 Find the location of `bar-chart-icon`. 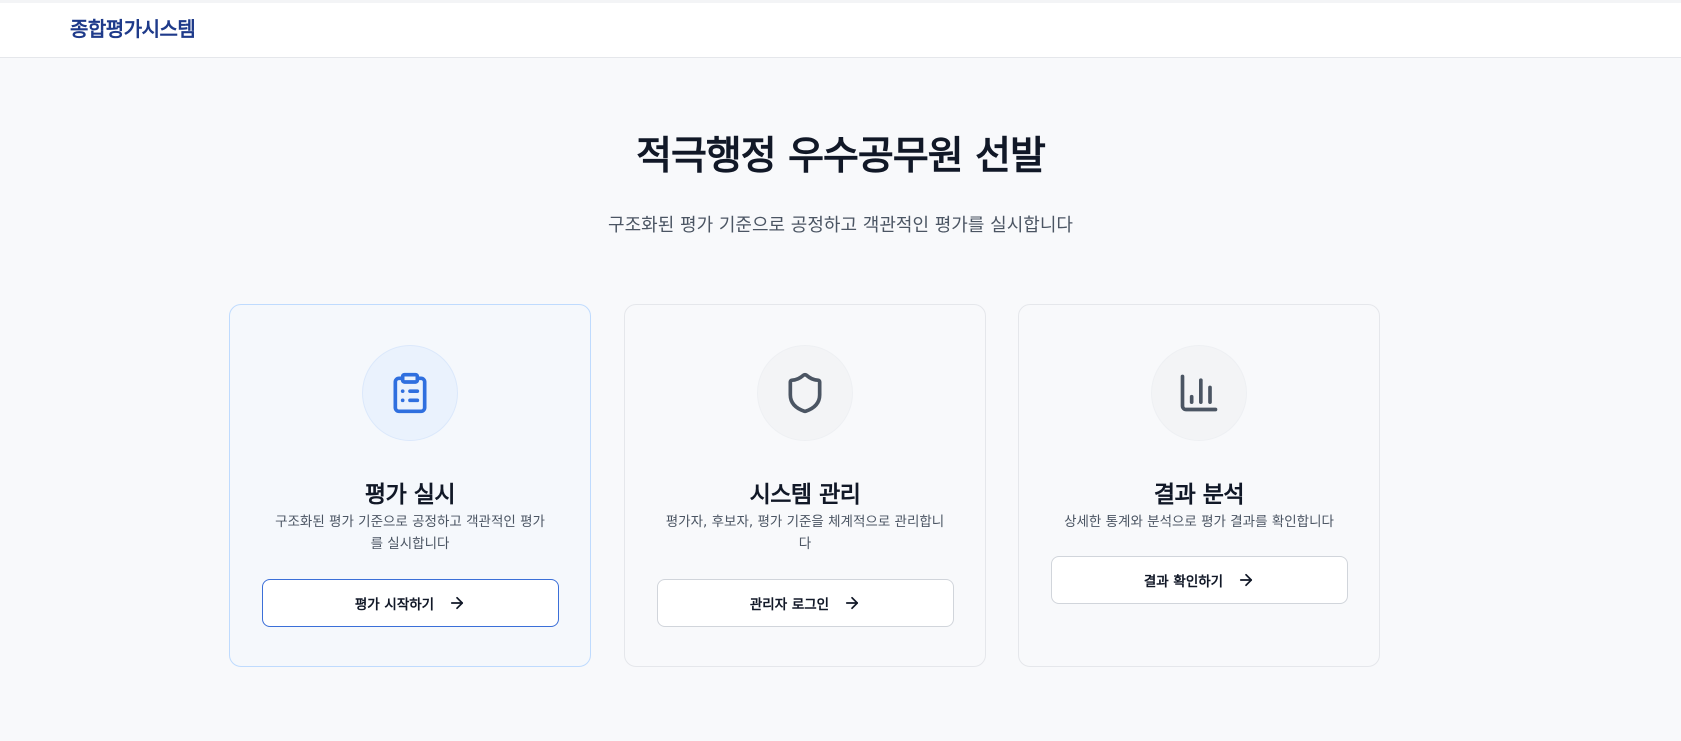

bar-chart-icon is located at coordinates (1199, 393).